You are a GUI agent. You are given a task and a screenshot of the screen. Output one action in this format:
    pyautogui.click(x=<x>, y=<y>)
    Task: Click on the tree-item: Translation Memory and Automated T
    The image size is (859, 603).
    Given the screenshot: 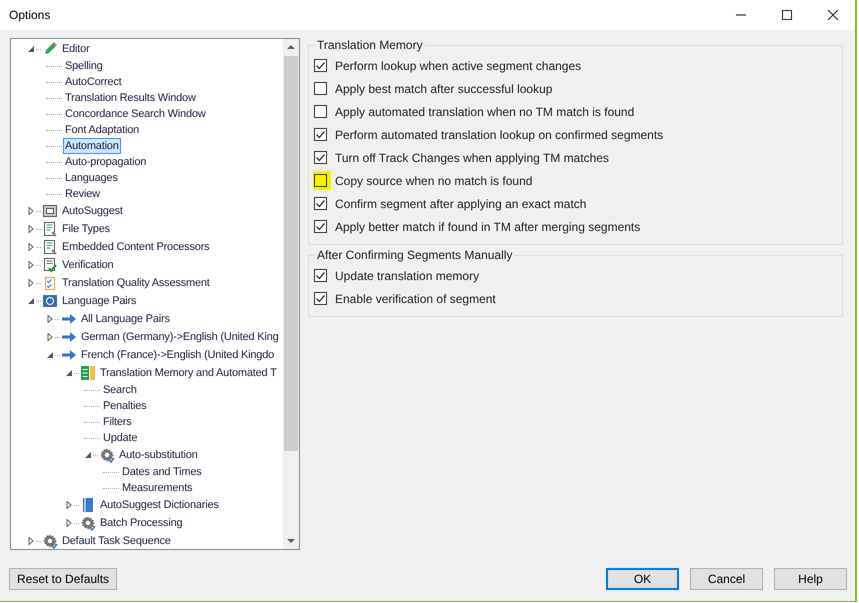 What is the action you would take?
    pyautogui.click(x=188, y=373)
    